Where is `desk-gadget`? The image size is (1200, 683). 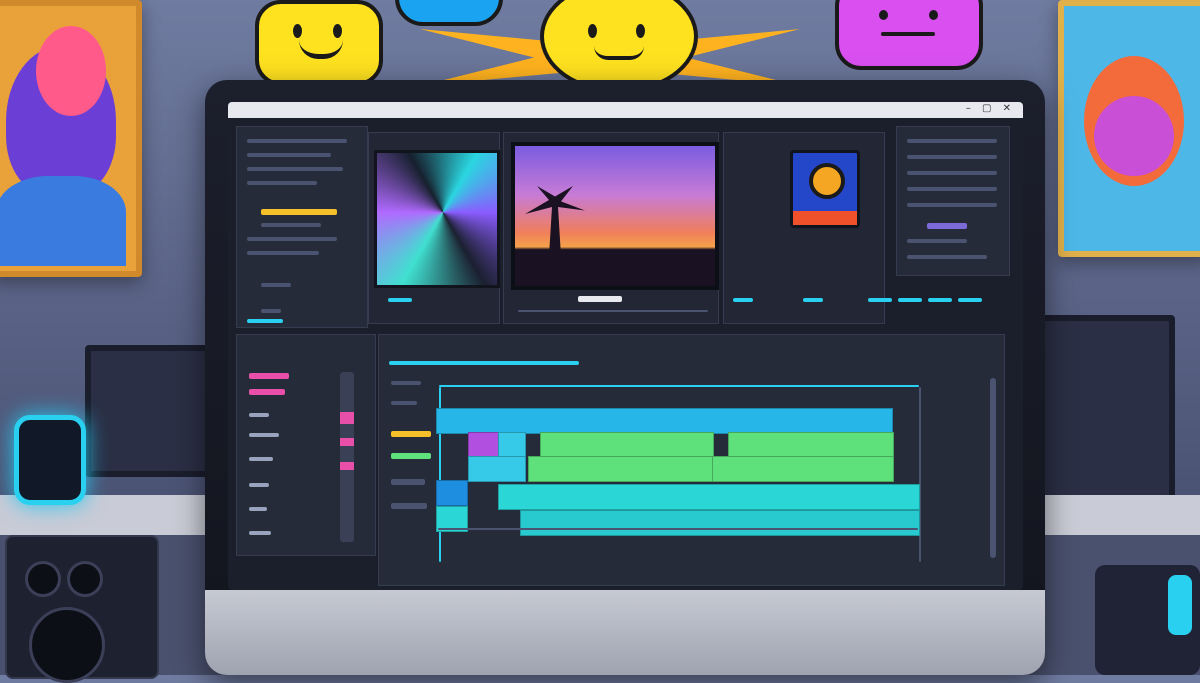 desk-gadget is located at coordinates (1147, 620).